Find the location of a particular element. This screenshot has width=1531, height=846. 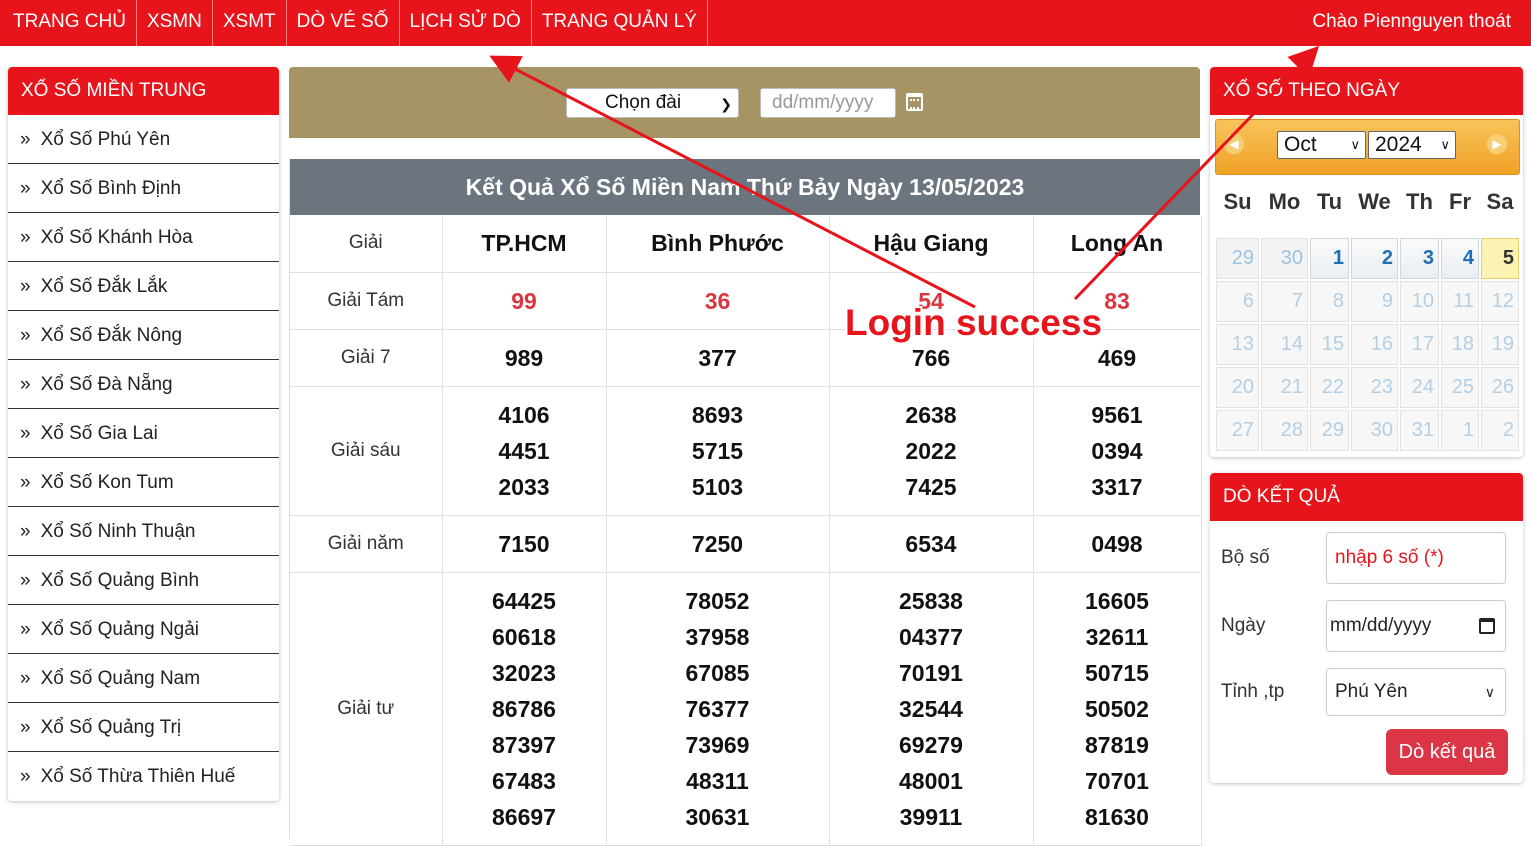

calendar-day-today: 5 is located at coordinates (1500, 258).